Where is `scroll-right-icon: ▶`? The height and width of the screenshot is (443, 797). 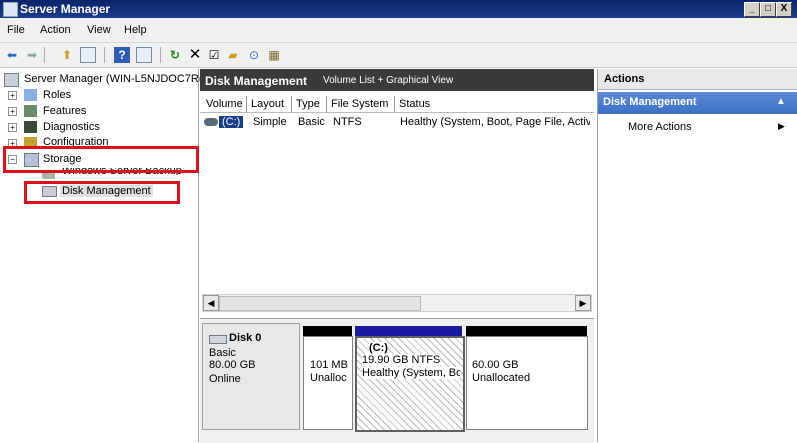
scroll-right-icon: ▶ is located at coordinates (583, 303).